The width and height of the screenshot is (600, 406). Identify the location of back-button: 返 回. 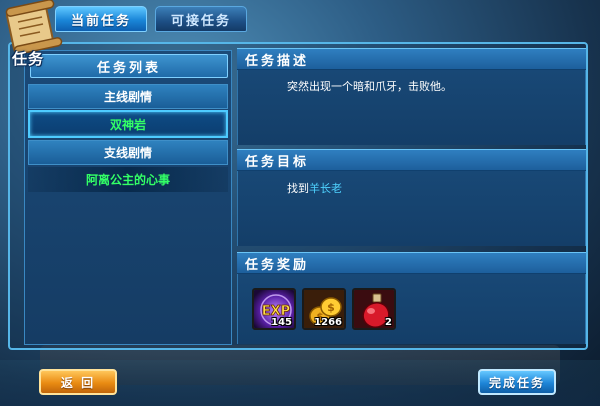
(78, 382).